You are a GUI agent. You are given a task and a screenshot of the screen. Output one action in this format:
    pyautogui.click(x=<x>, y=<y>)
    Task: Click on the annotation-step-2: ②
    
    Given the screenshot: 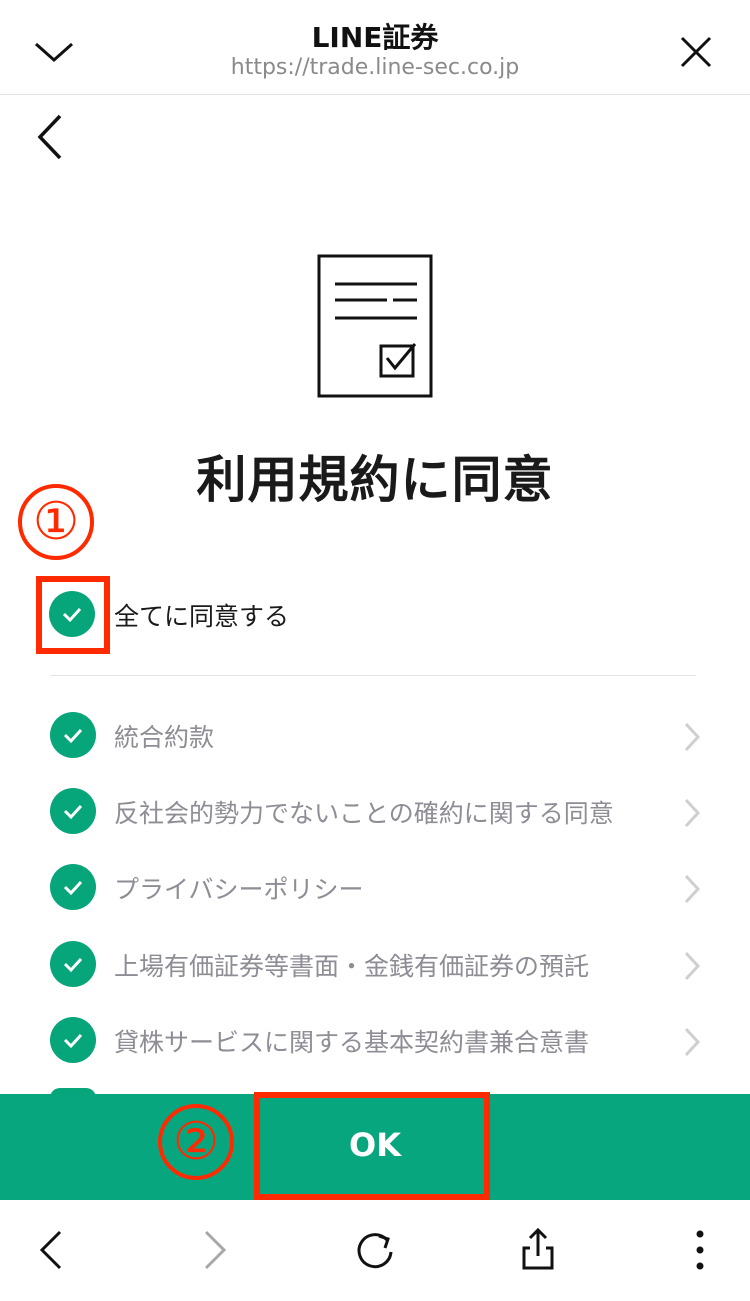 What is the action you would take?
    pyautogui.click(x=196, y=1142)
    